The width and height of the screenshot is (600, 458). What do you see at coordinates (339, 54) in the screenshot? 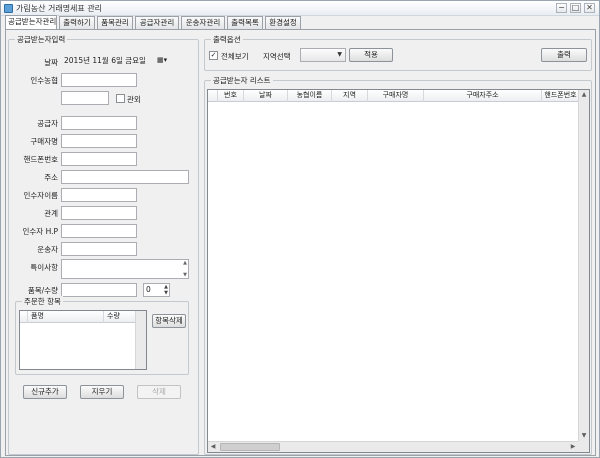
I see `dropdown-arrow-icon: ▼` at bounding box center [339, 54].